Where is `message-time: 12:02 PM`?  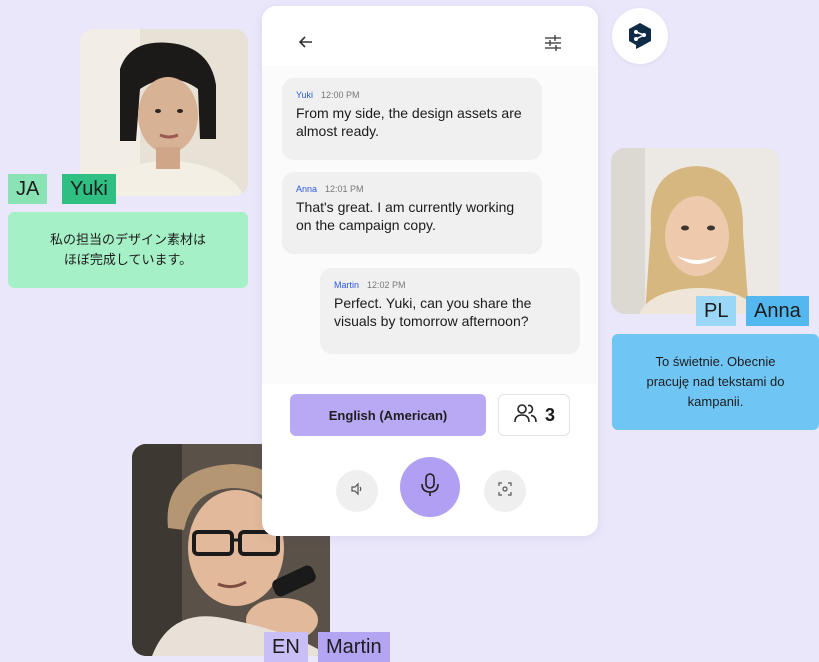
message-time: 12:02 PM is located at coordinates (386, 285).